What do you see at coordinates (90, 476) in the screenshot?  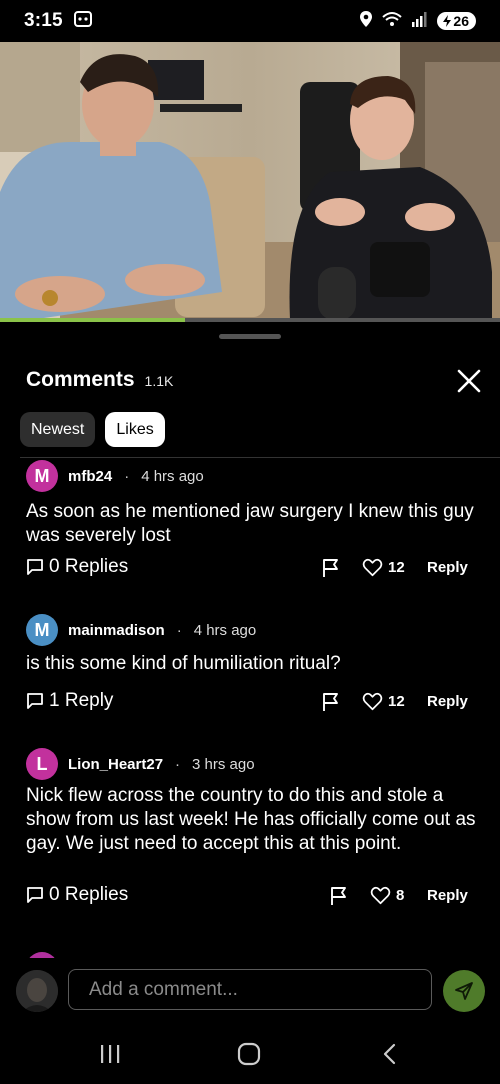 I see `comment-username: mfb24` at bounding box center [90, 476].